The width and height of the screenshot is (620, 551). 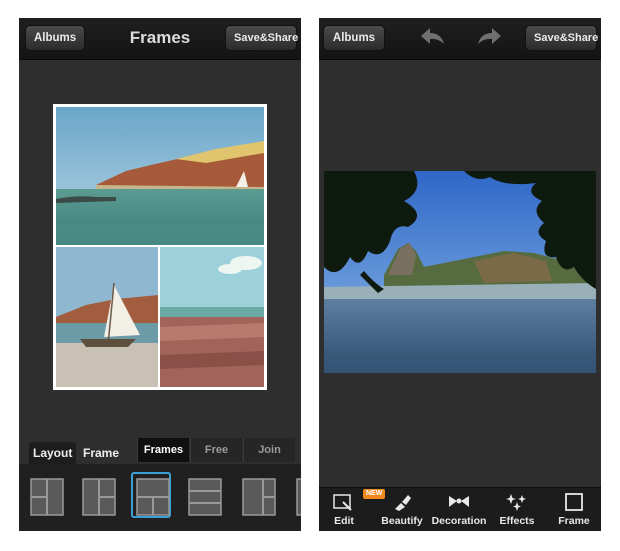 What do you see at coordinates (490, 38) in the screenshot?
I see `redo-icon` at bounding box center [490, 38].